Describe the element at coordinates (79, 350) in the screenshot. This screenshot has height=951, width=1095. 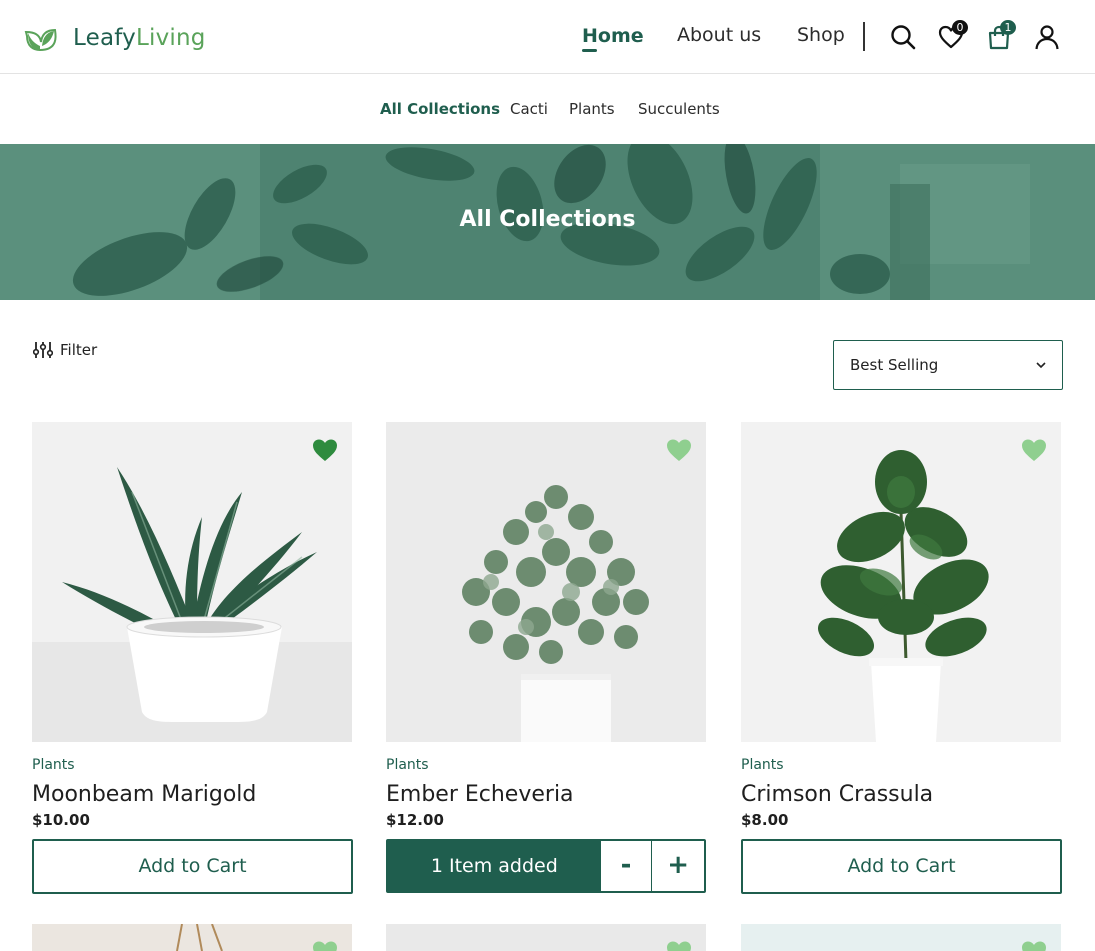
I see `filter-label: Filter` at that location.